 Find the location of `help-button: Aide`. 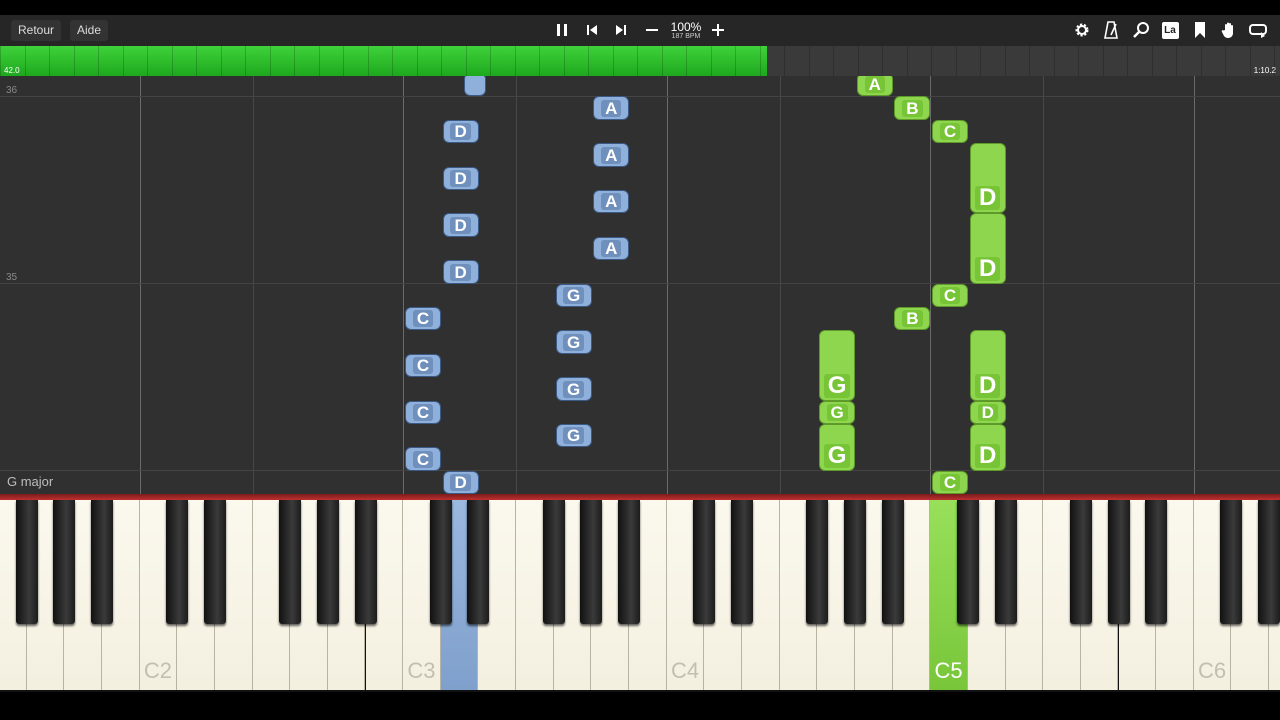

help-button: Aide is located at coordinates (89, 30).